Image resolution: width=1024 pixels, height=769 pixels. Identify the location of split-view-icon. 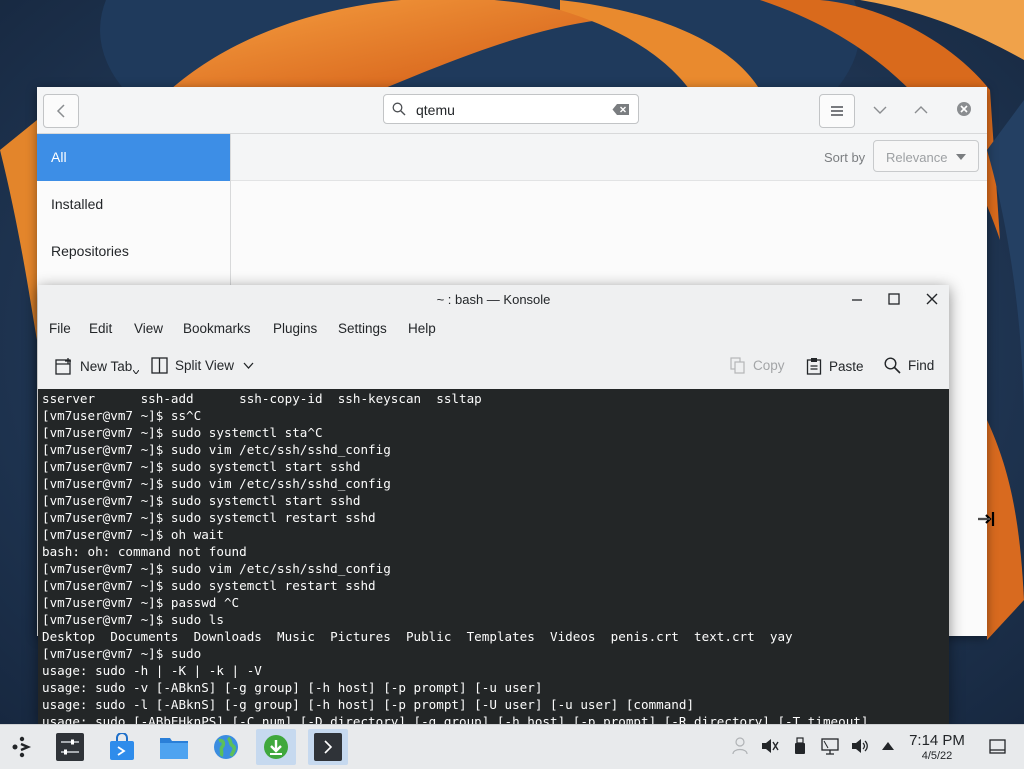
(159, 365).